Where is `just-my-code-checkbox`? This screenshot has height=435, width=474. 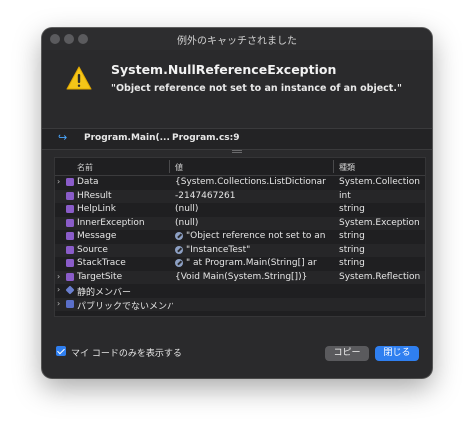
just-my-code-checkbox is located at coordinates (61, 351).